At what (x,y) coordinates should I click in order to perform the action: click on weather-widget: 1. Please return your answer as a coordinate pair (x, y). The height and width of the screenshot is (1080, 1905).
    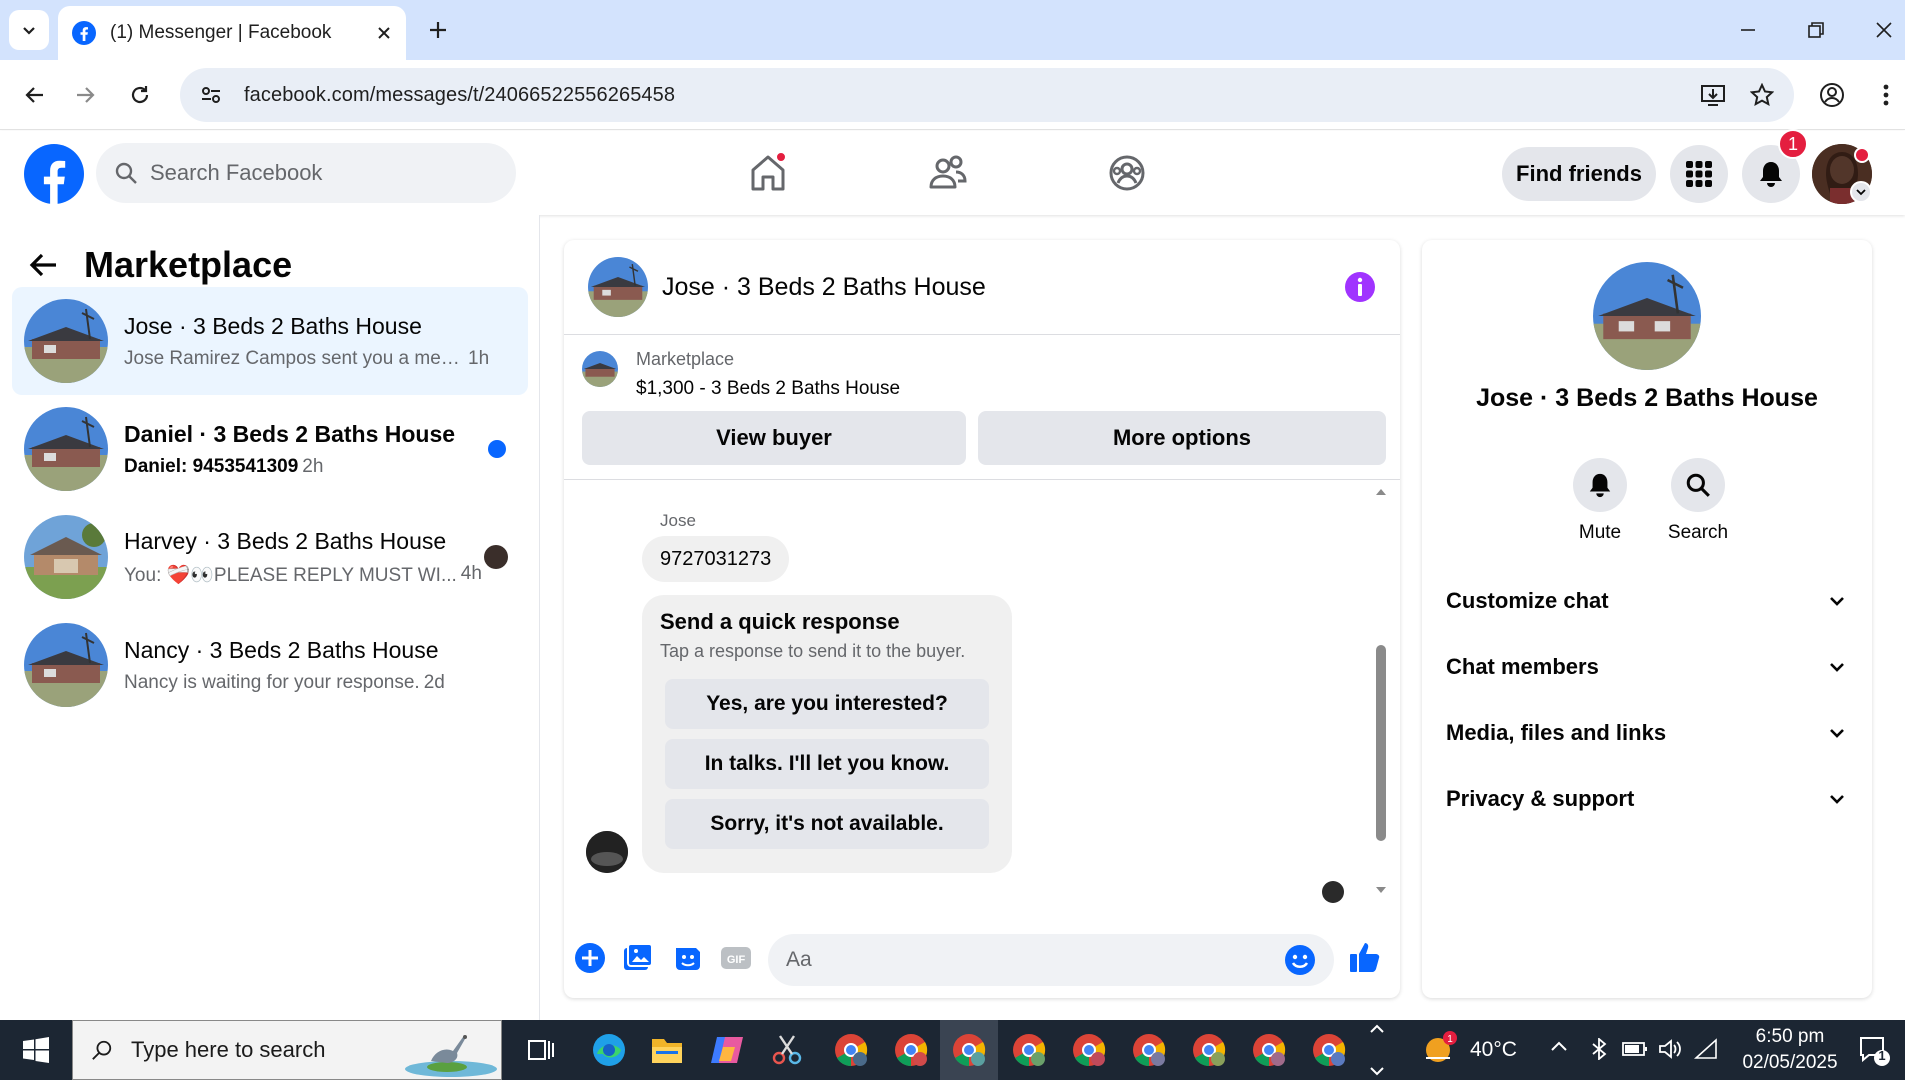
    Looking at the image, I should click on (1440, 1050).